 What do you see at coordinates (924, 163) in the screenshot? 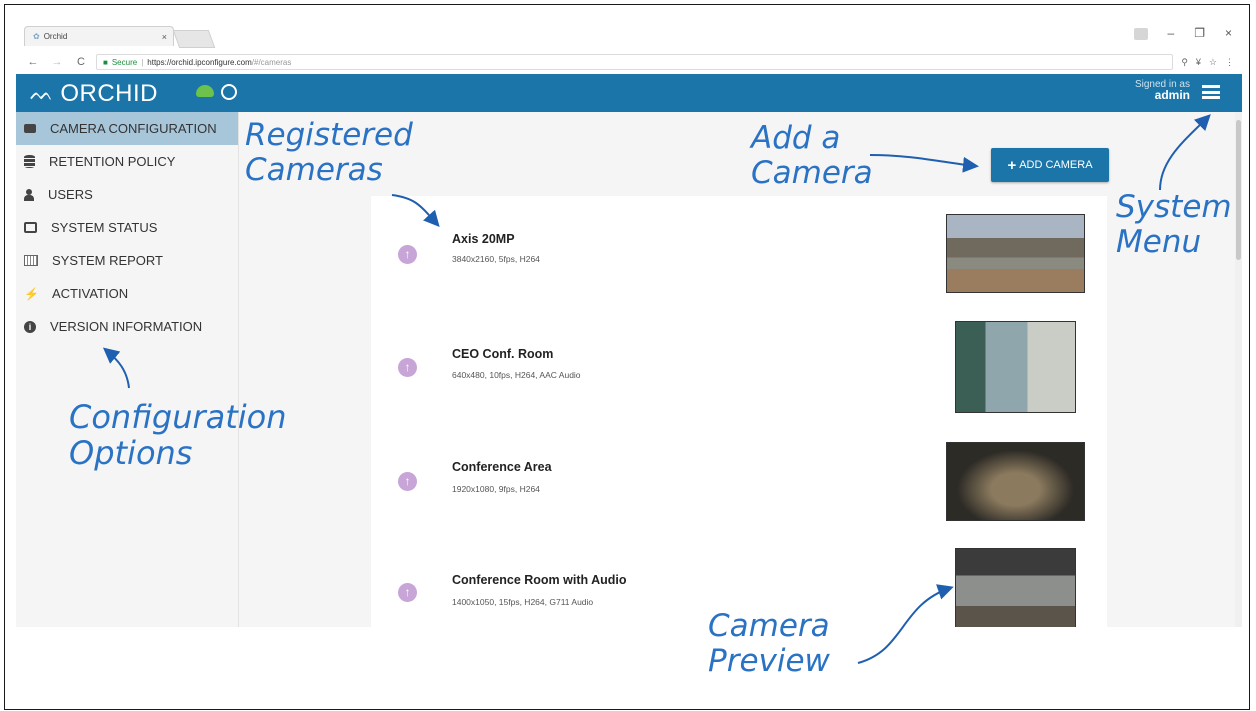
I see `arrow-add-camera` at bounding box center [924, 163].